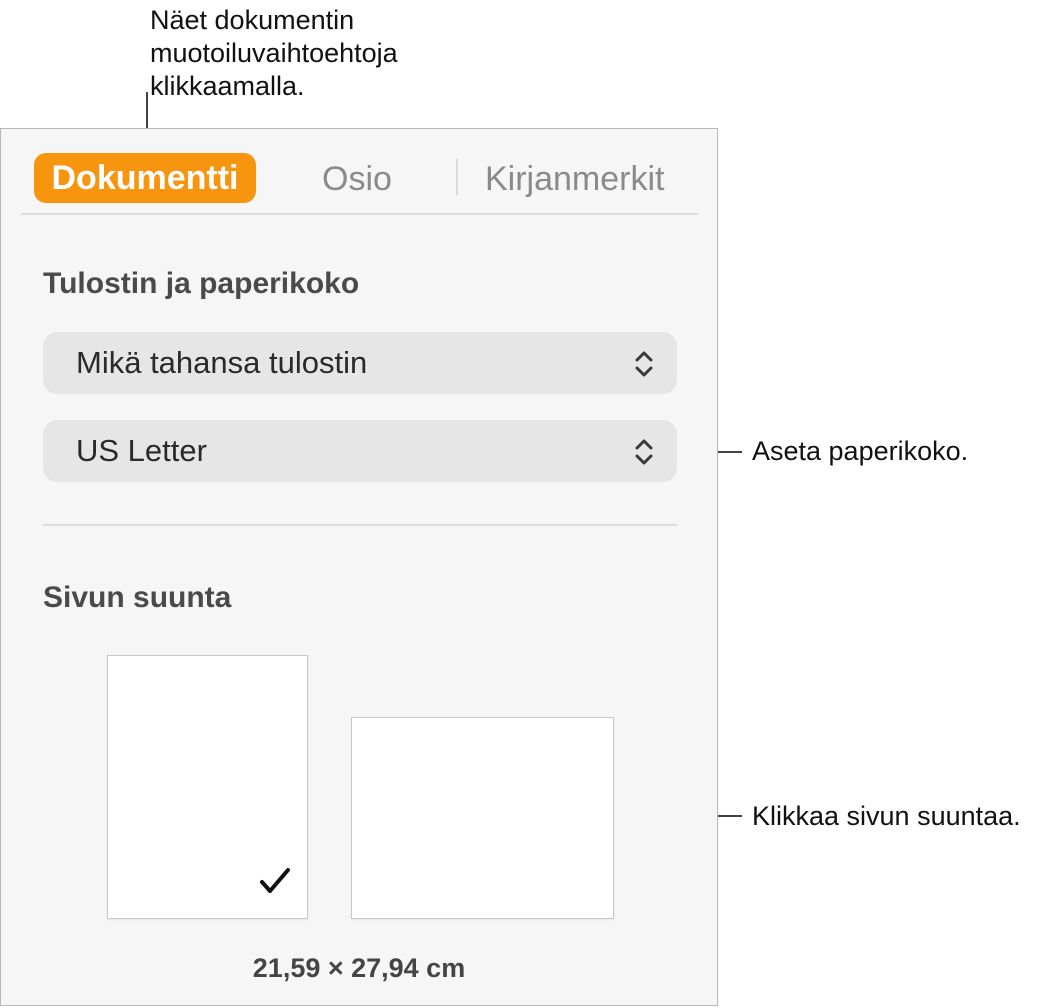  What do you see at coordinates (360, 525) in the screenshot?
I see `section-divider` at bounding box center [360, 525].